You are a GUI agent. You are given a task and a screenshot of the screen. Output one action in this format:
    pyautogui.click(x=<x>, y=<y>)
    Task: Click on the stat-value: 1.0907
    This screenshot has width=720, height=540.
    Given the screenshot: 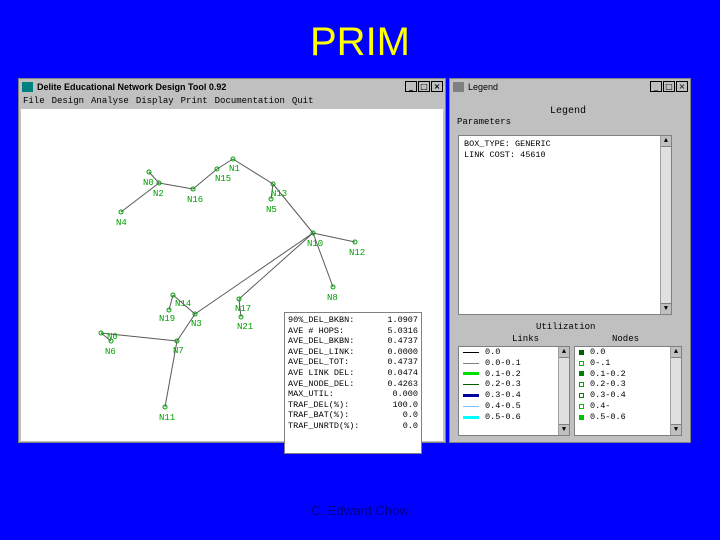 What is the action you would take?
    pyautogui.click(x=402, y=320)
    